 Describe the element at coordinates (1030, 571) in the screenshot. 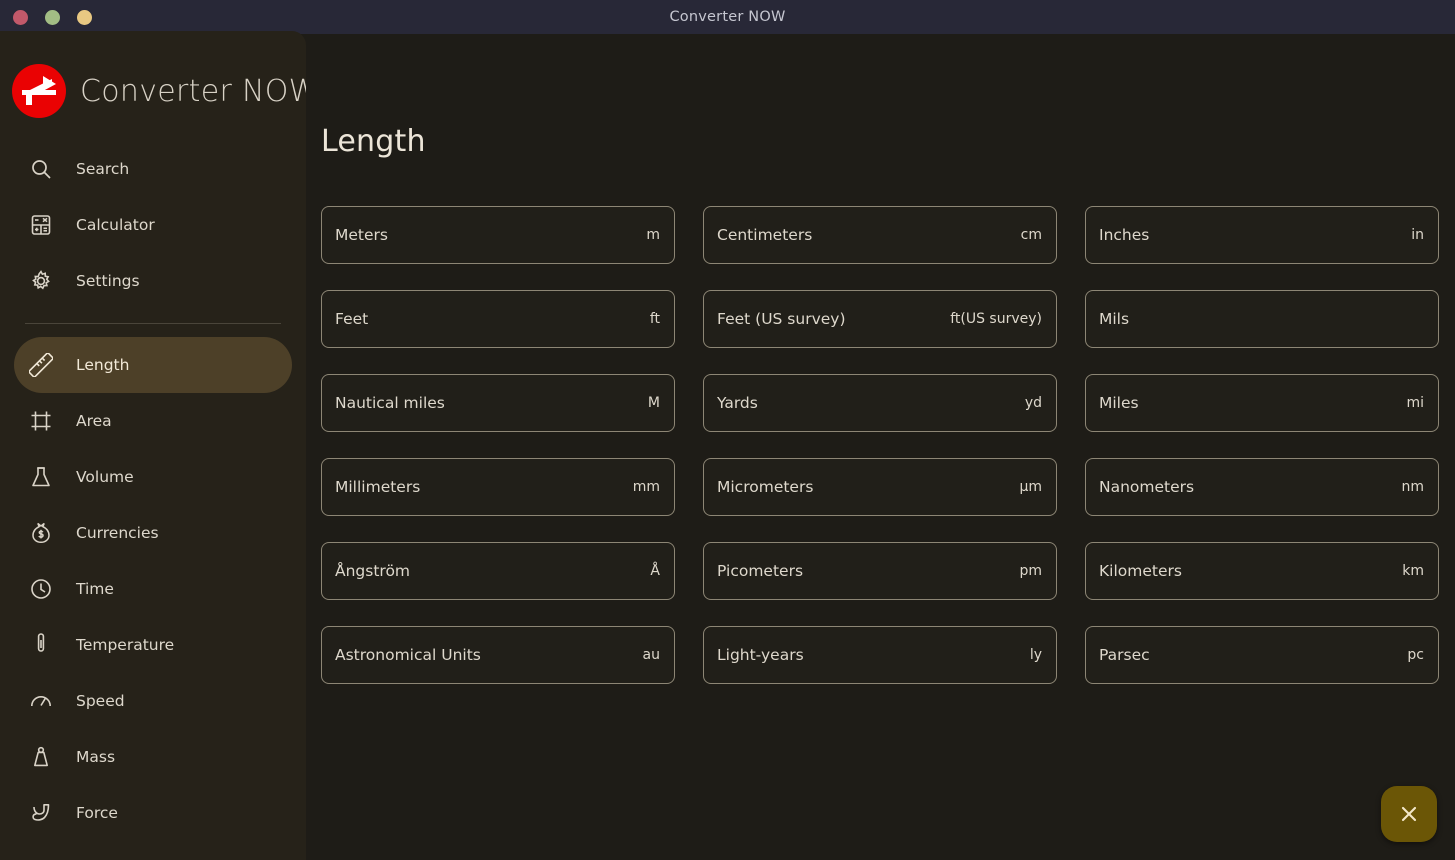

I see `unit-symbol: pm` at that location.